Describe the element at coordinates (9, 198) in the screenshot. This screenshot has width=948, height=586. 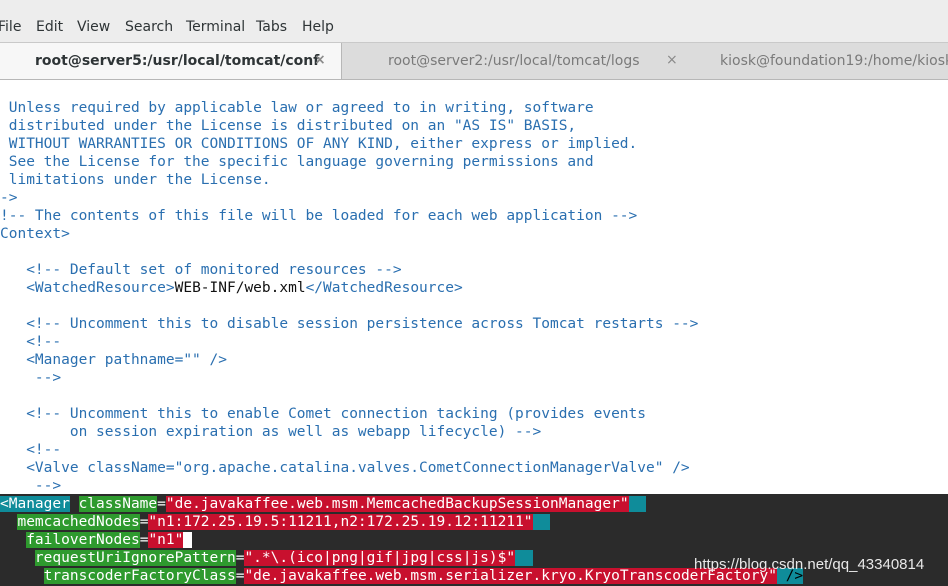
I see `terminal-line: ->` at that location.